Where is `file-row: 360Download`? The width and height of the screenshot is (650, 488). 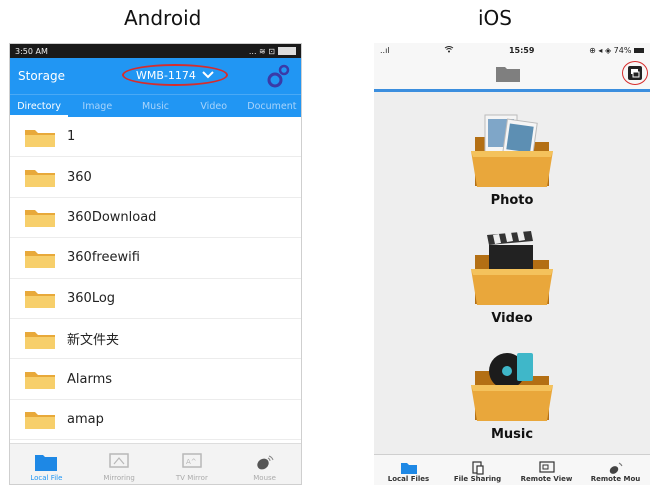 file-row: 360Download is located at coordinates (155, 218).